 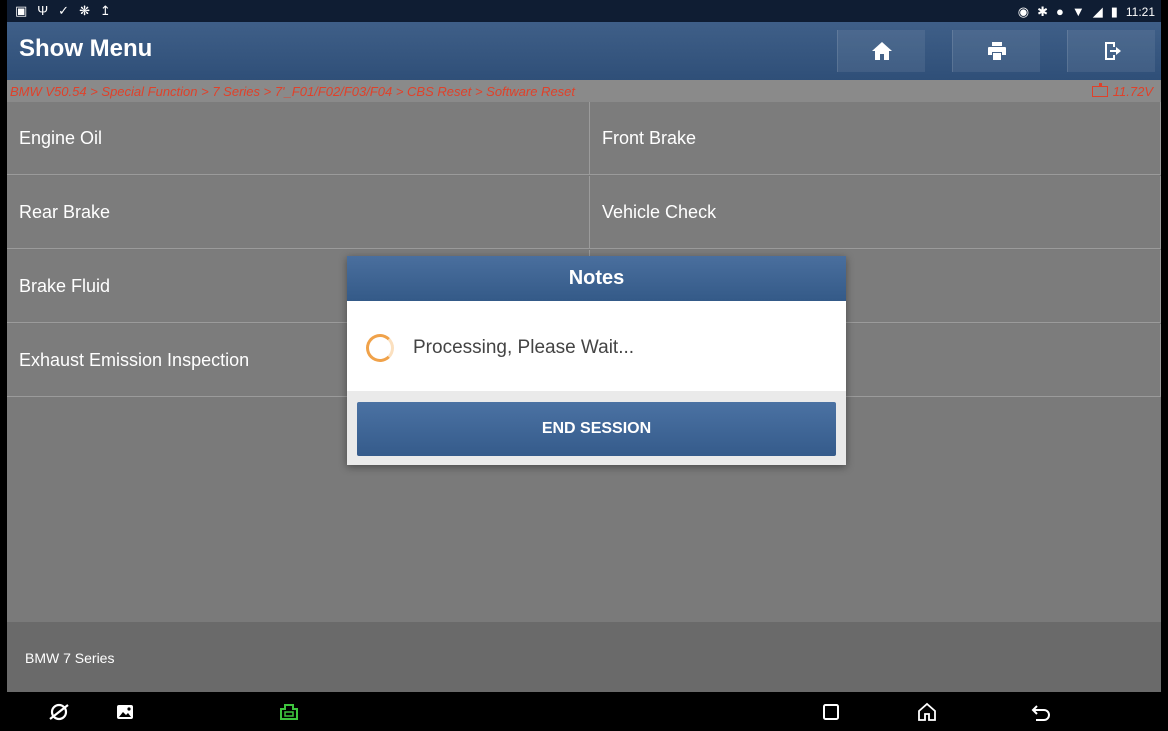 What do you see at coordinates (43, 10) in the screenshot?
I see `usb-icon: Ψ` at bounding box center [43, 10].